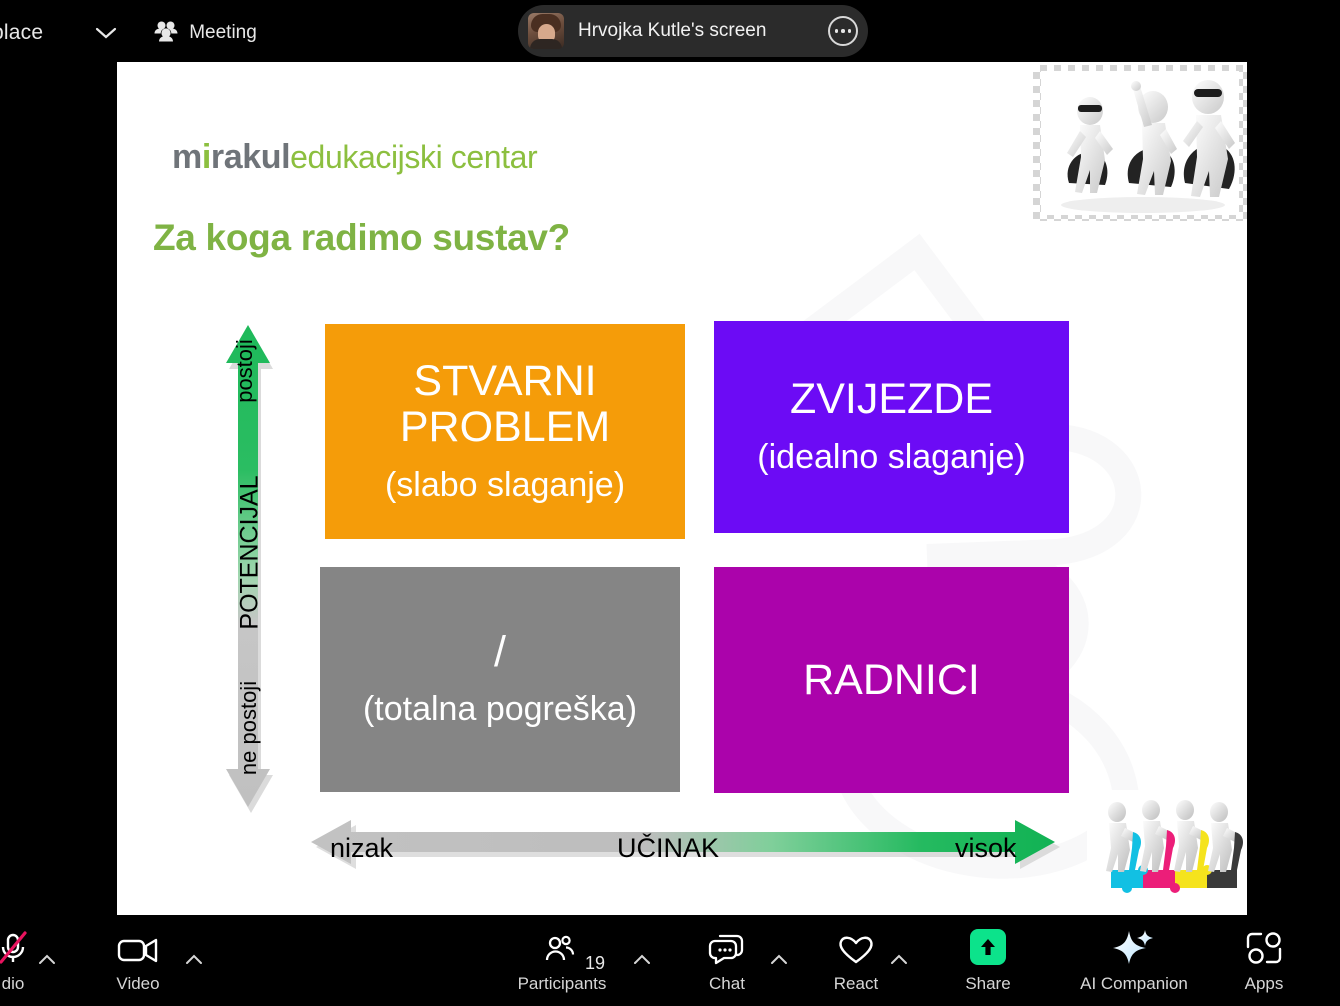  What do you see at coordinates (128, 33) in the screenshot?
I see `top-bar-left-group: place Meeting` at bounding box center [128, 33].